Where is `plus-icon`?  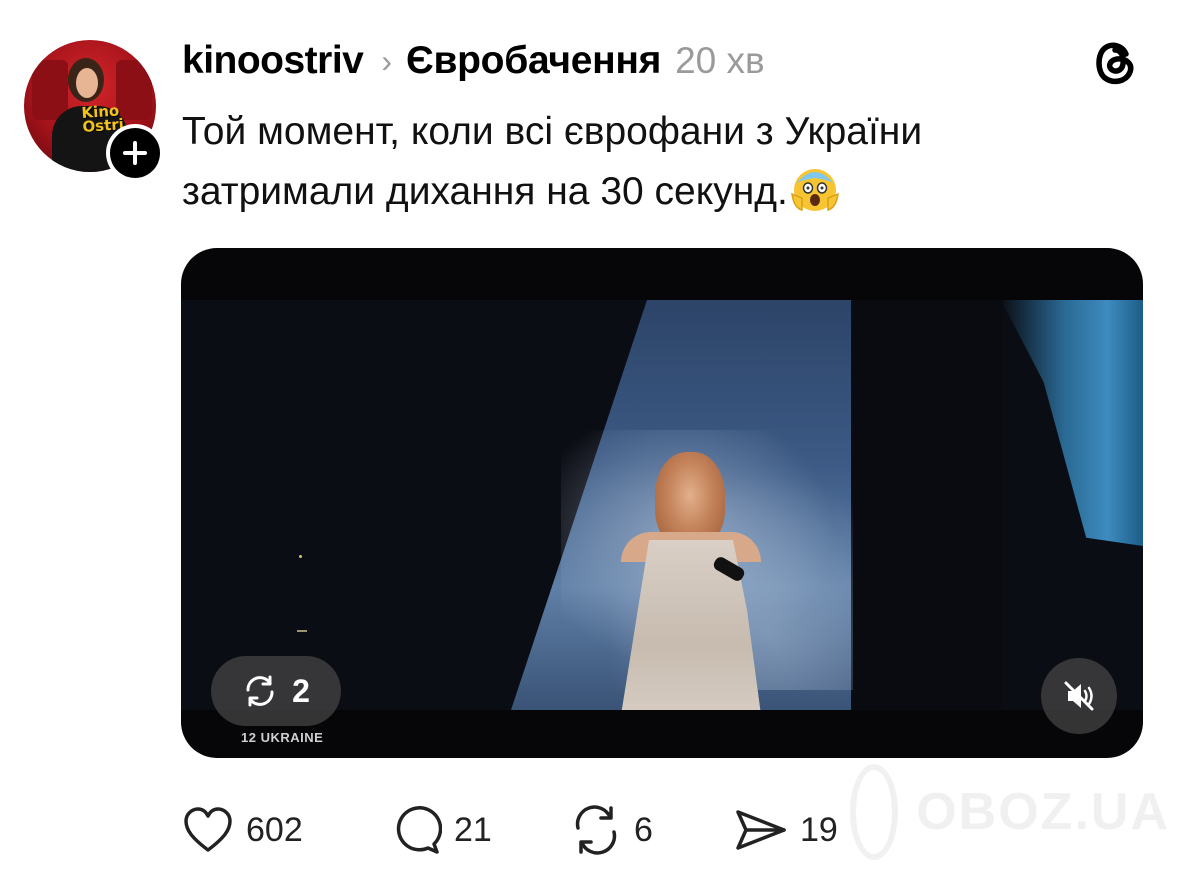 plus-icon is located at coordinates (135, 153).